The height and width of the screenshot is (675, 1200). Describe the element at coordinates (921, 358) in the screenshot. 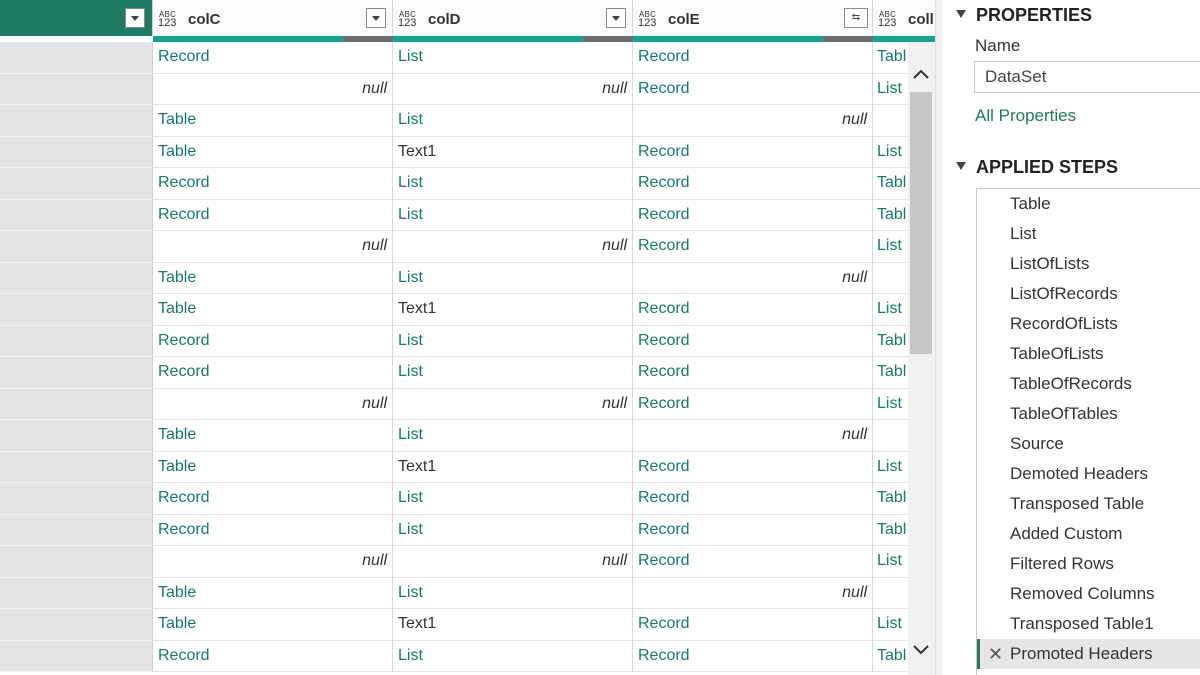

I see `vertical-scrollbar` at that location.